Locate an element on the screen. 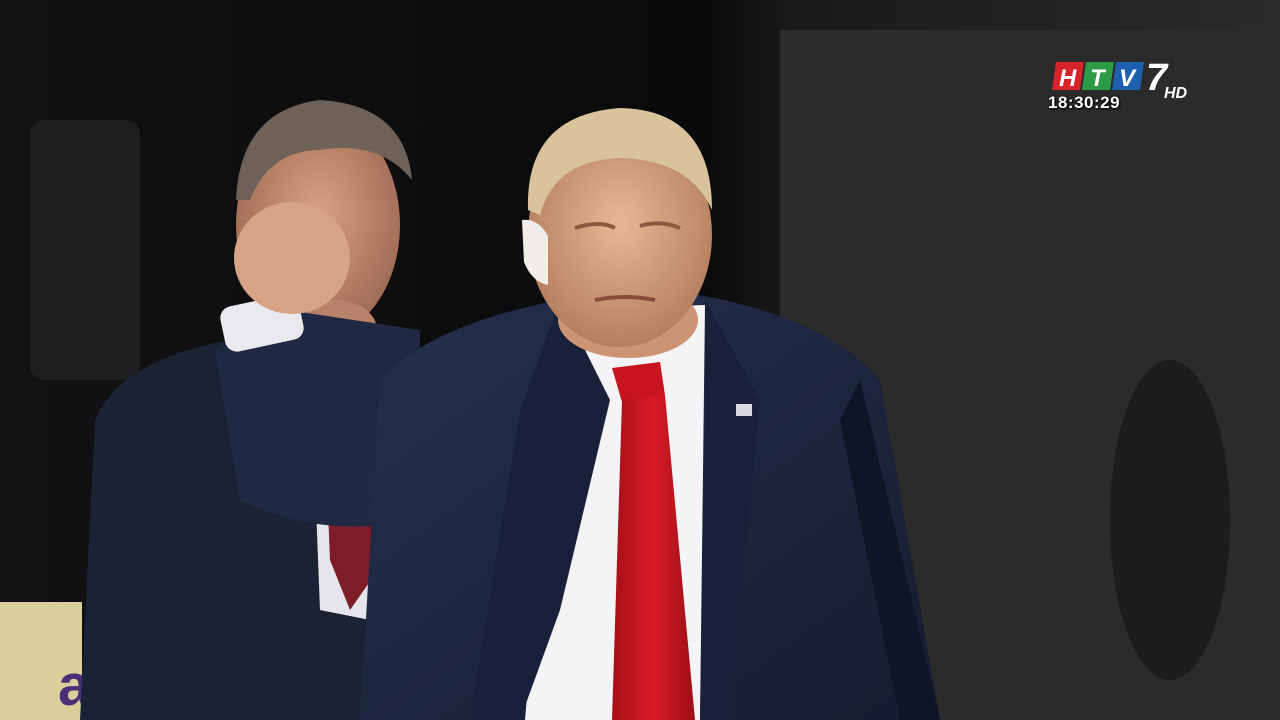 The height and width of the screenshot is (720, 1280). svg-text: T is located at coordinates (1098, 78).